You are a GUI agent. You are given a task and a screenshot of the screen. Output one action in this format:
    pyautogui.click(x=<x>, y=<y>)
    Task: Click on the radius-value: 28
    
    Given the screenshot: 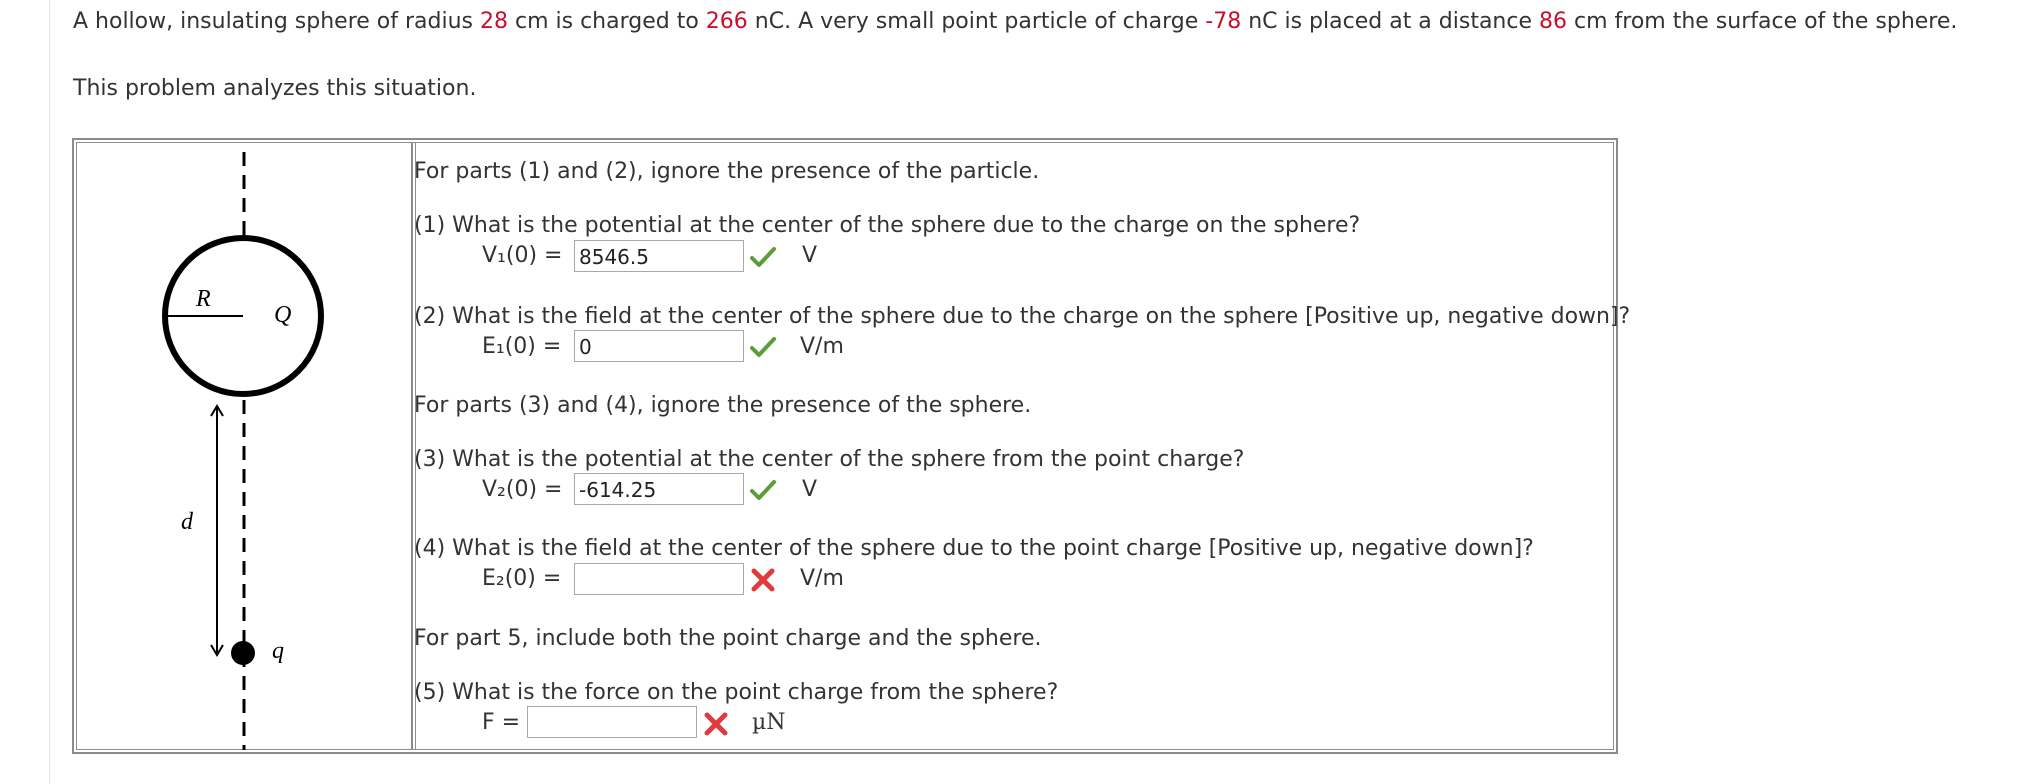 What is the action you would take?
    pyautogui.click(x=494, y=21)
    